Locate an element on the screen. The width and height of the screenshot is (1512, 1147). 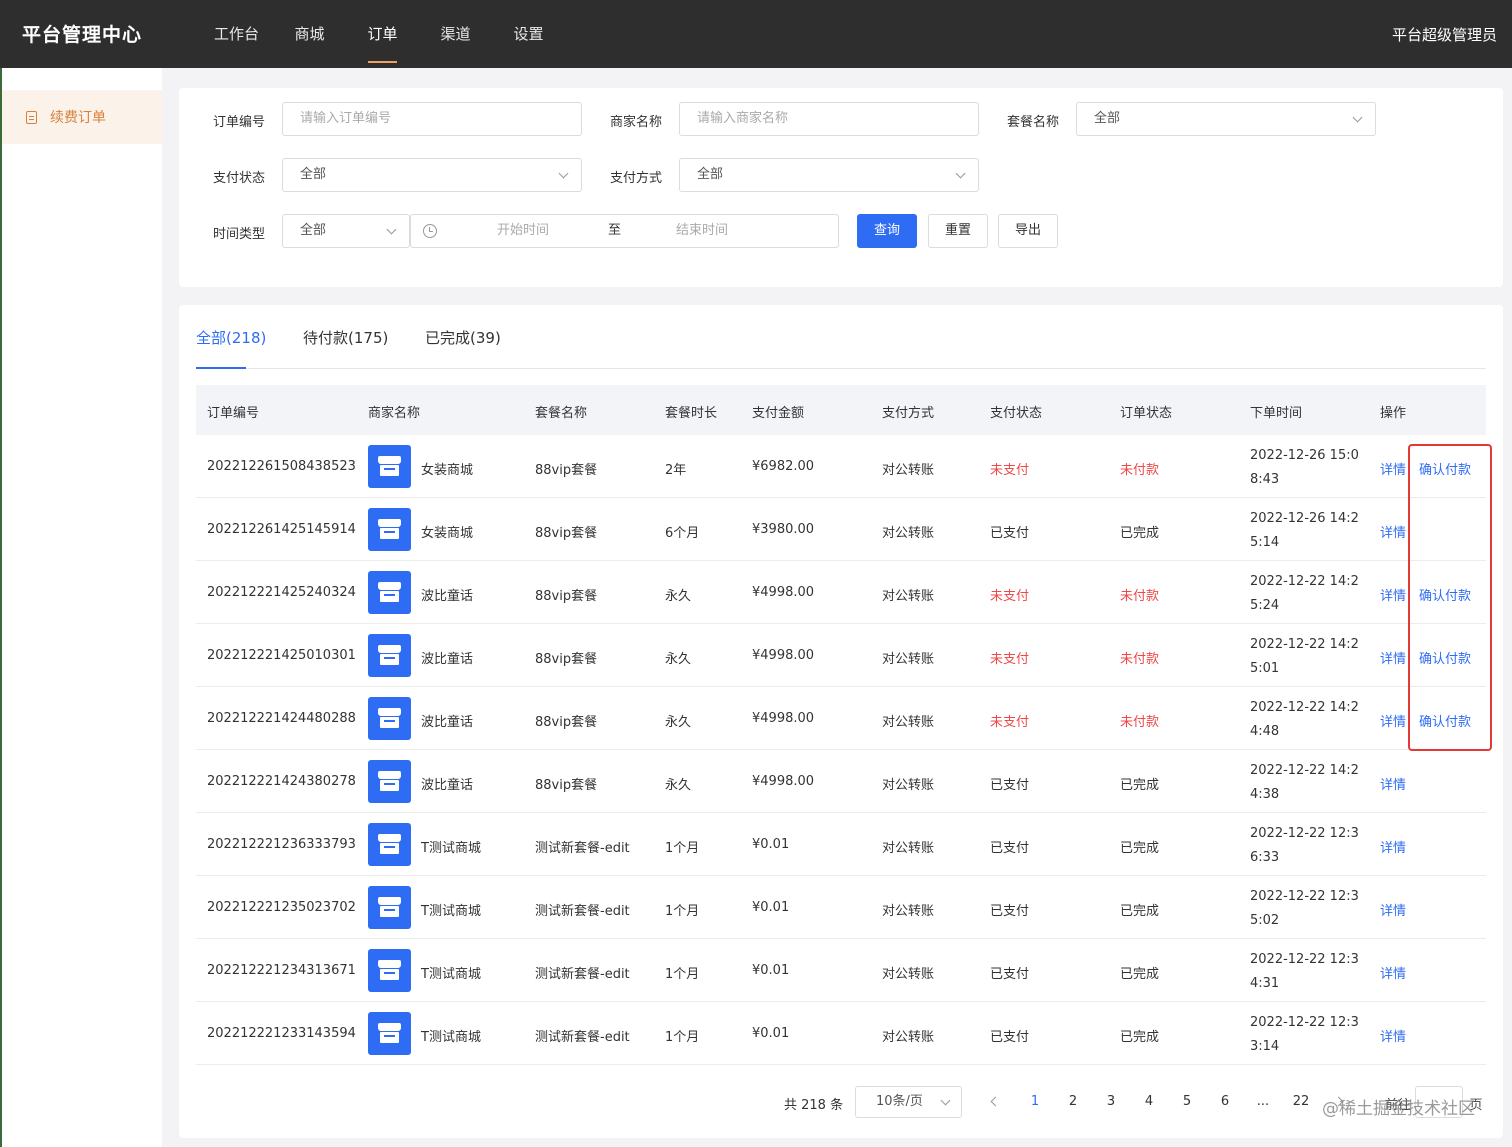
clock-icon is located at coordinates (430, 231).